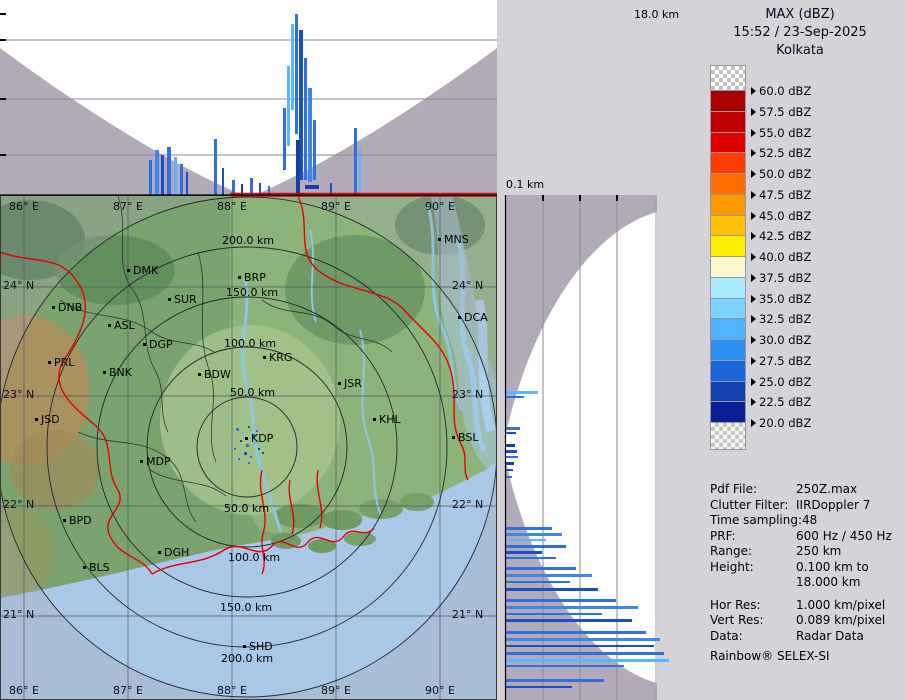 The image size is (906, 700). I want to click on metadata-value: 48, so click(810, 520).